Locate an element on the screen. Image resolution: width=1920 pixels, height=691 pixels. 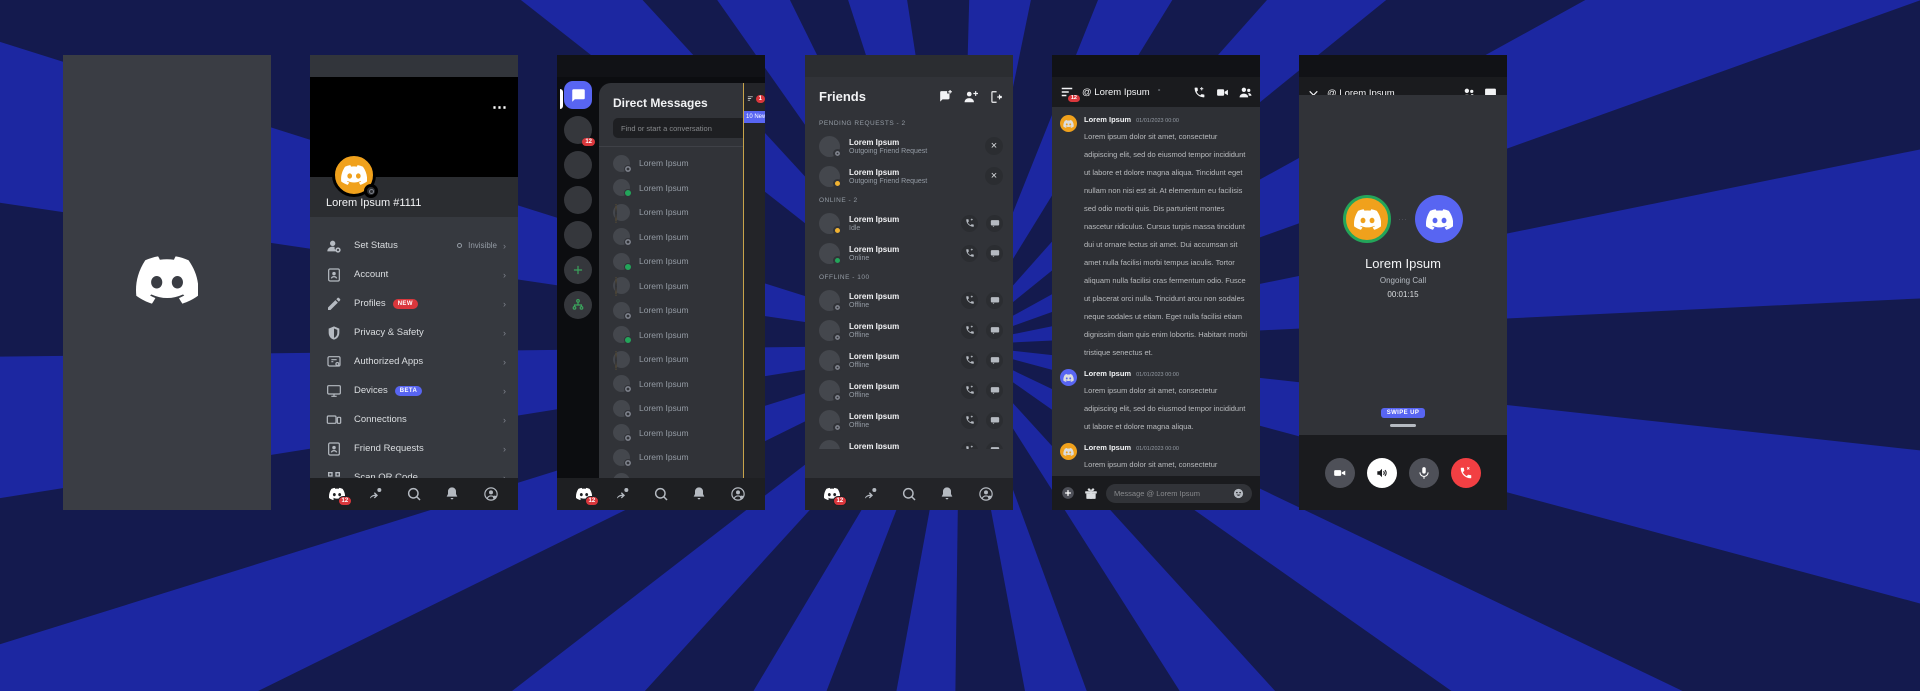
message-author: Lorem Ipsum is located at coordinates (1108, 119).